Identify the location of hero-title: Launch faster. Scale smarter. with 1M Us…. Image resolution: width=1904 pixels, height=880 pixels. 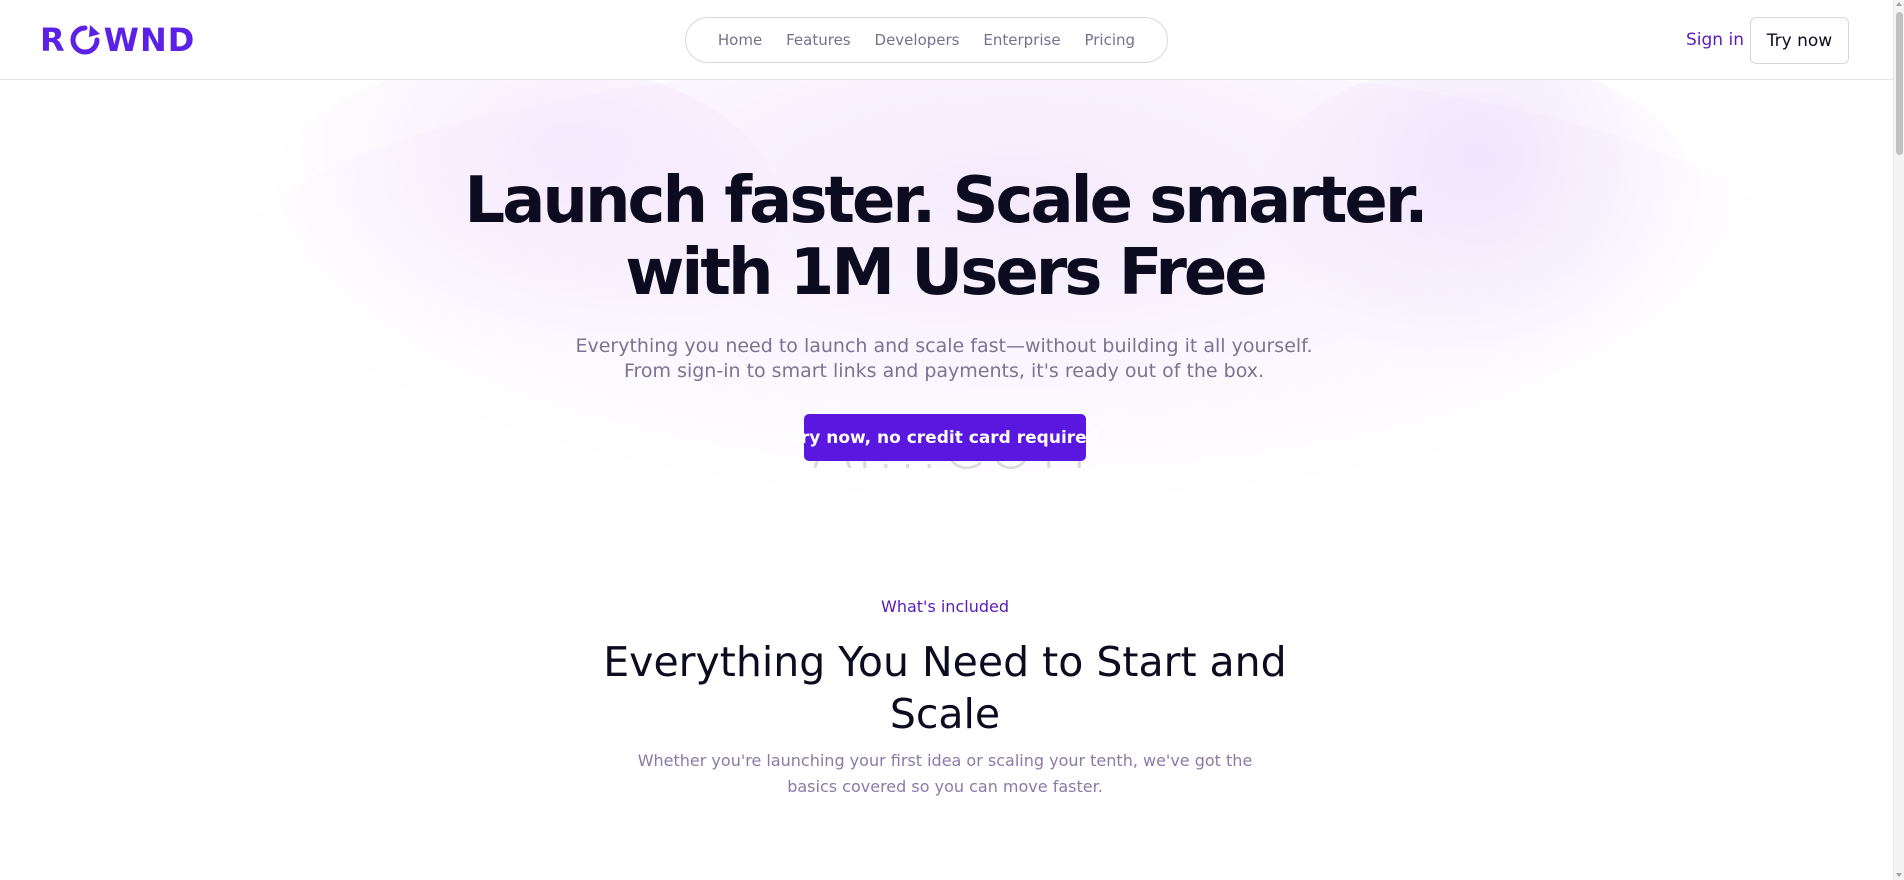
(945, 237).